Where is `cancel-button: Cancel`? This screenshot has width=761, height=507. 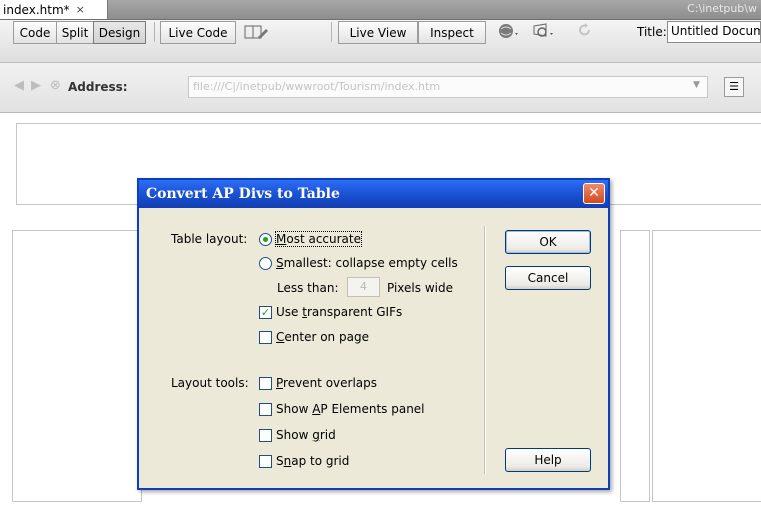 cancel-button: Cancel is located at coordinates (548, 278).